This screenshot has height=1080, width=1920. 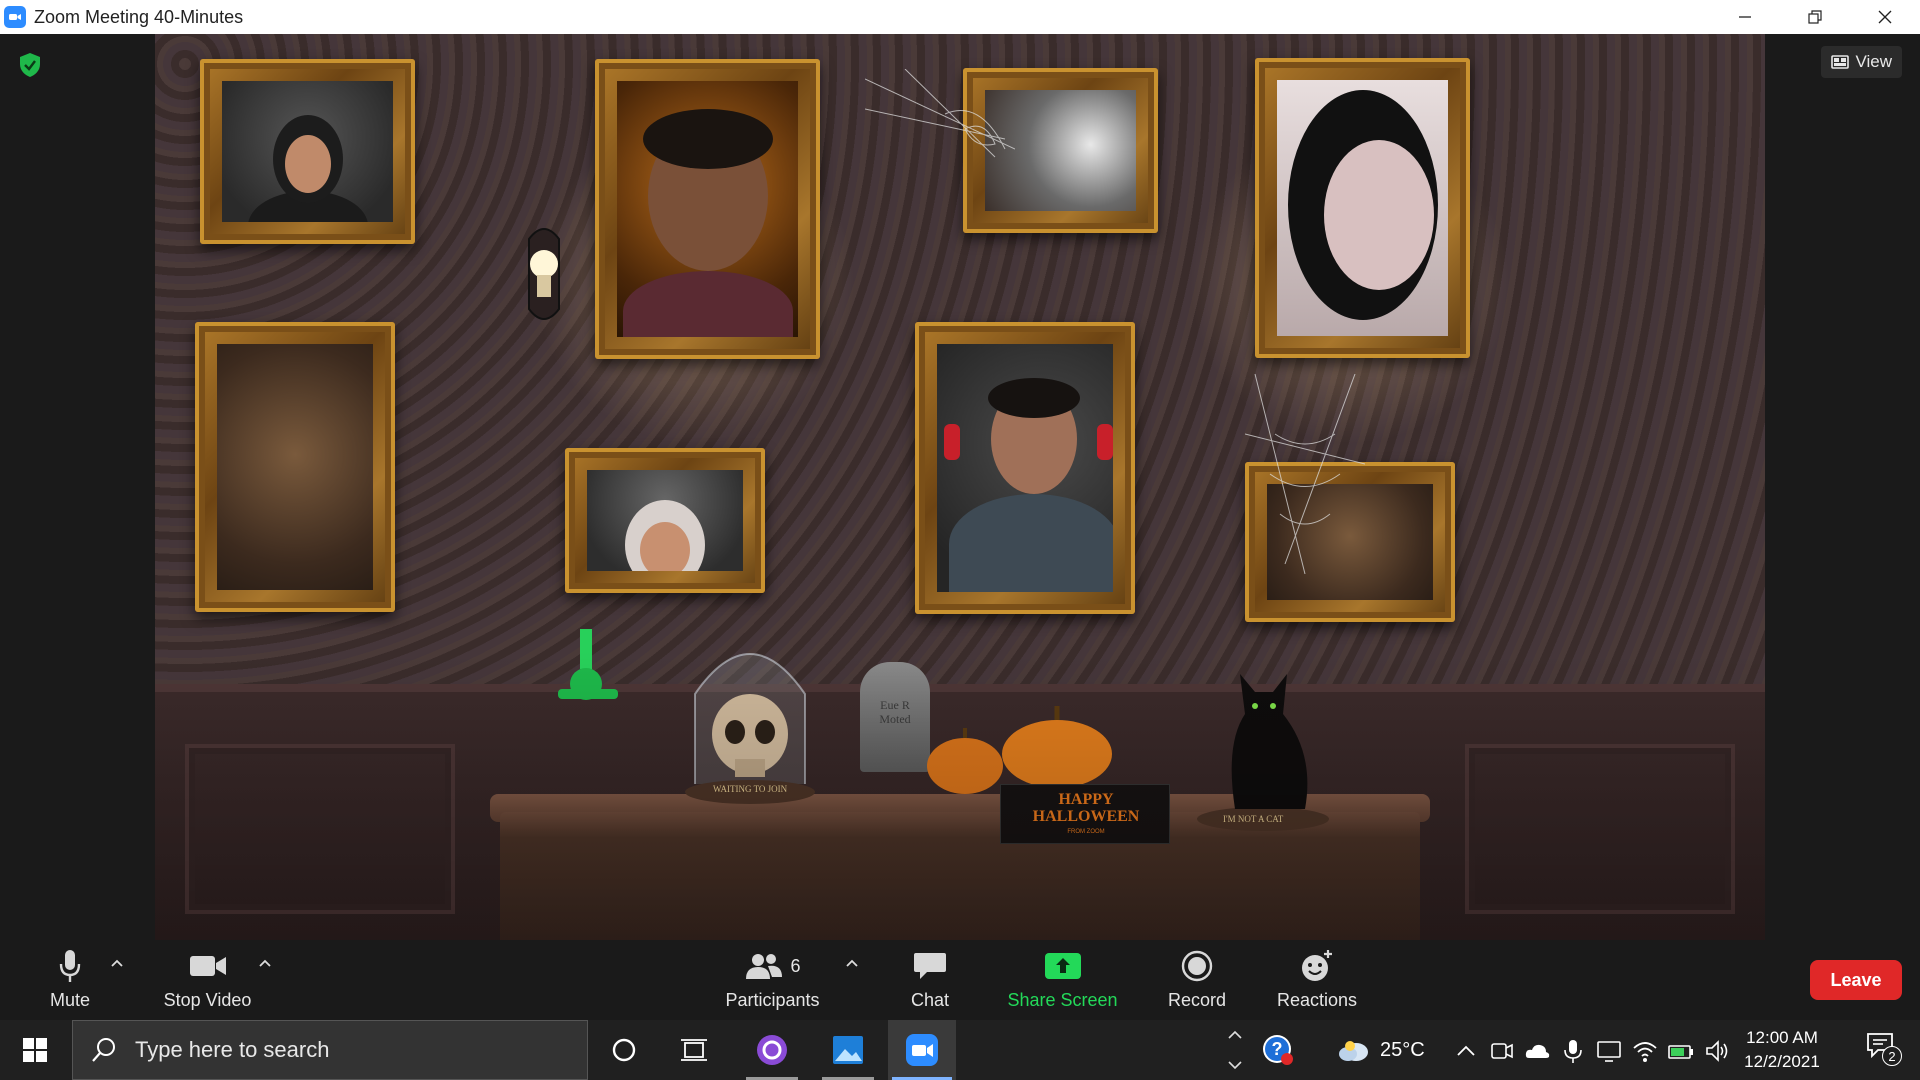 I want to click on taskbar-search-box: Type here to search, so click(x=330, y=1050).